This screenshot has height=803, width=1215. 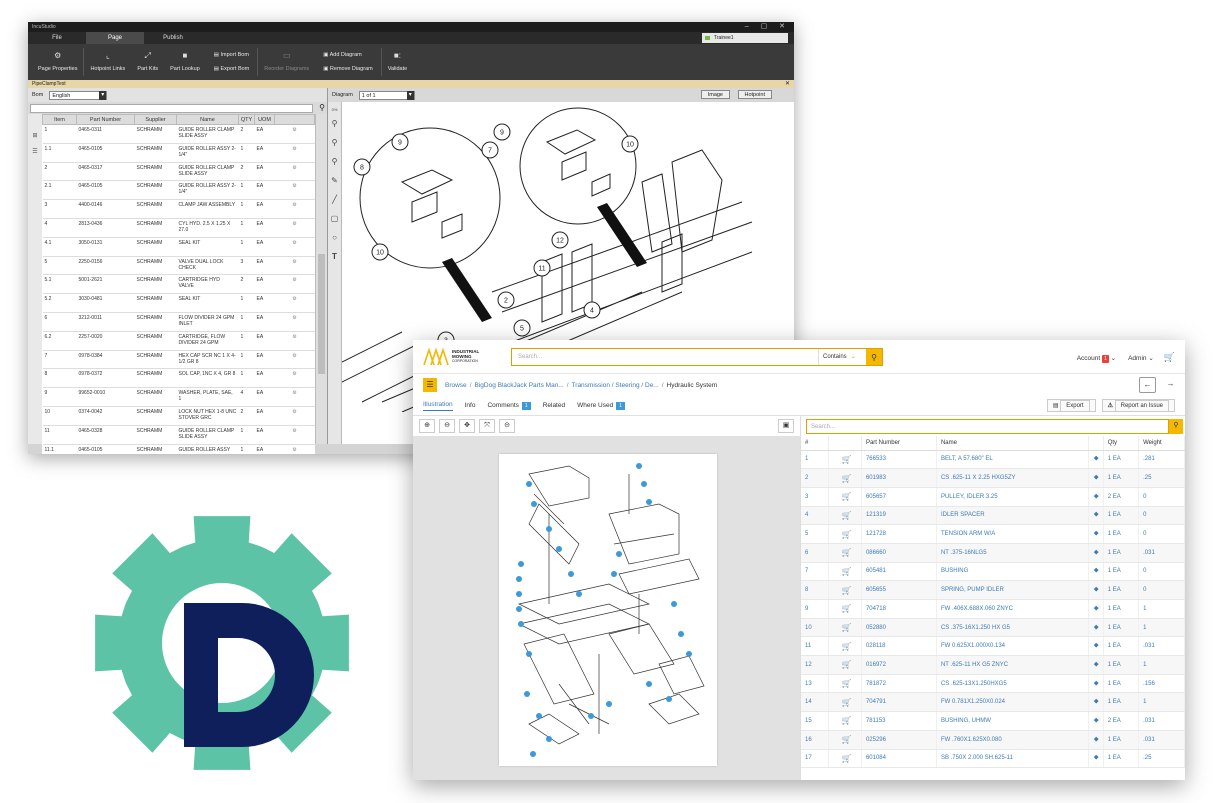 I want to click on hotpoint-button: Hotpoint, so click(x=754, y=94).